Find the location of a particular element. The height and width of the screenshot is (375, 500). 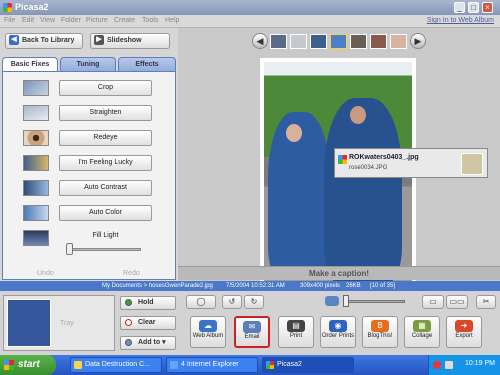

photo-tray: Tray is located at coordinates (59, 323).